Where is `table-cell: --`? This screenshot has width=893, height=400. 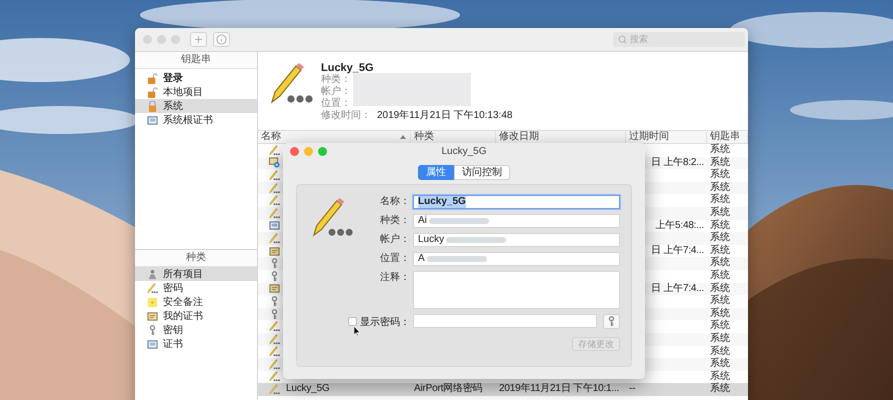 table-cell: -- is located at coordinates (632, 389).